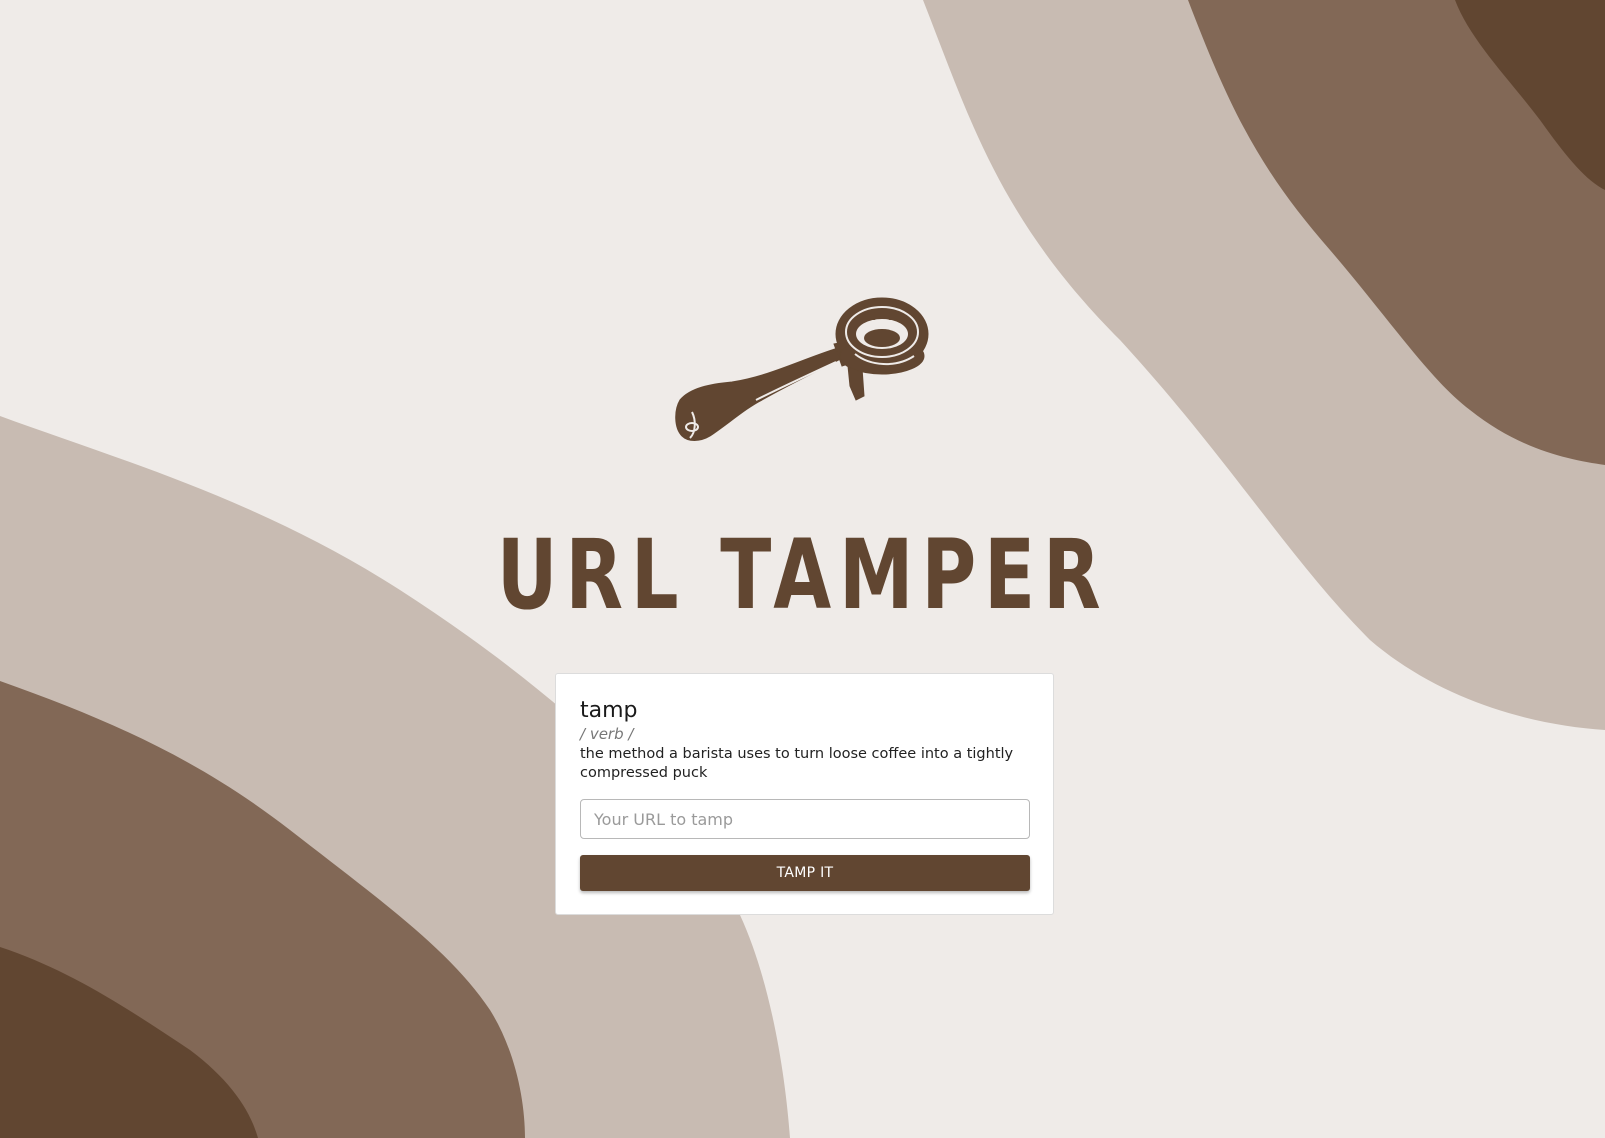 Image resolution: width=1605 pixels, height=1138 pixels. Describe the element at coordinates (609, 710) in the screenshot. I see `definition-word: tamp` at that location.